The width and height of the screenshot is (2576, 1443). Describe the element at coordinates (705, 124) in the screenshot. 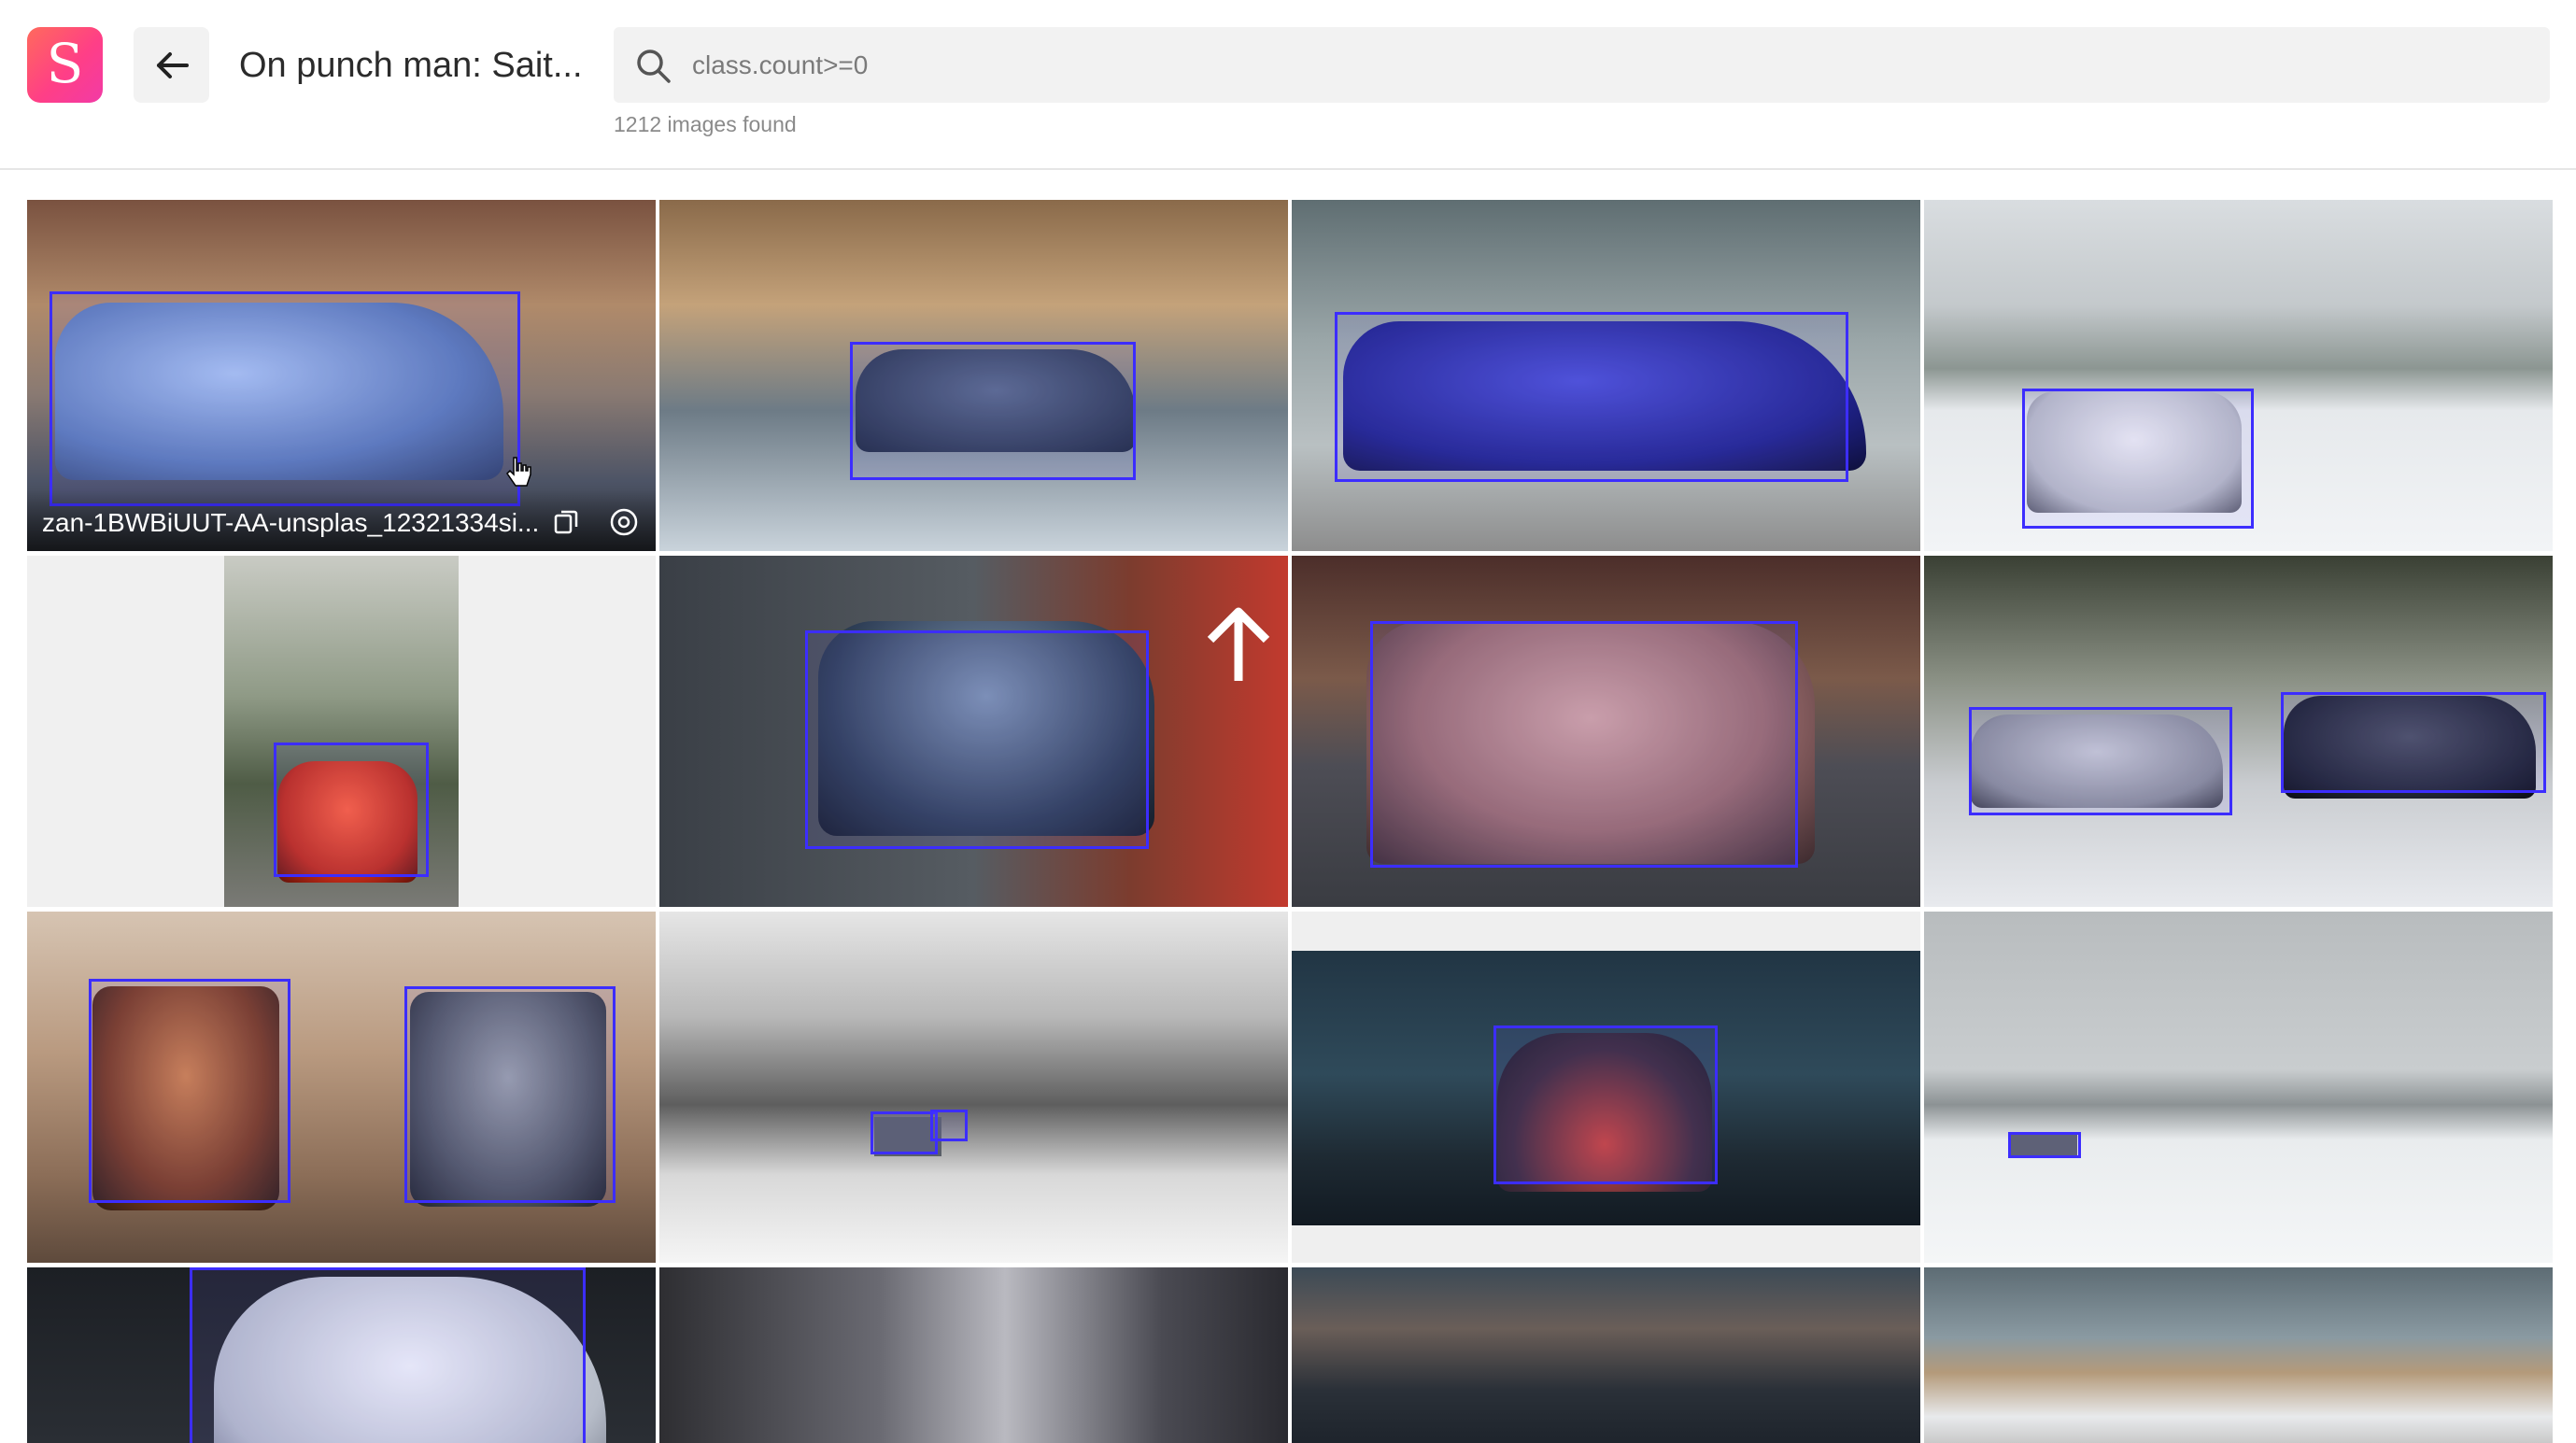

I see `result-count: 1212 images found` at that location.